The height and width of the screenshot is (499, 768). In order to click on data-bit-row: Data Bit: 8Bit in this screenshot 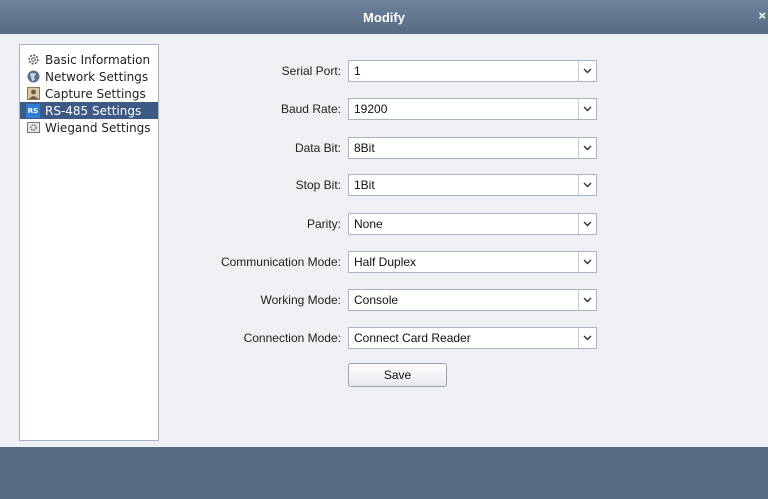, I will do `click(384, 148)`.